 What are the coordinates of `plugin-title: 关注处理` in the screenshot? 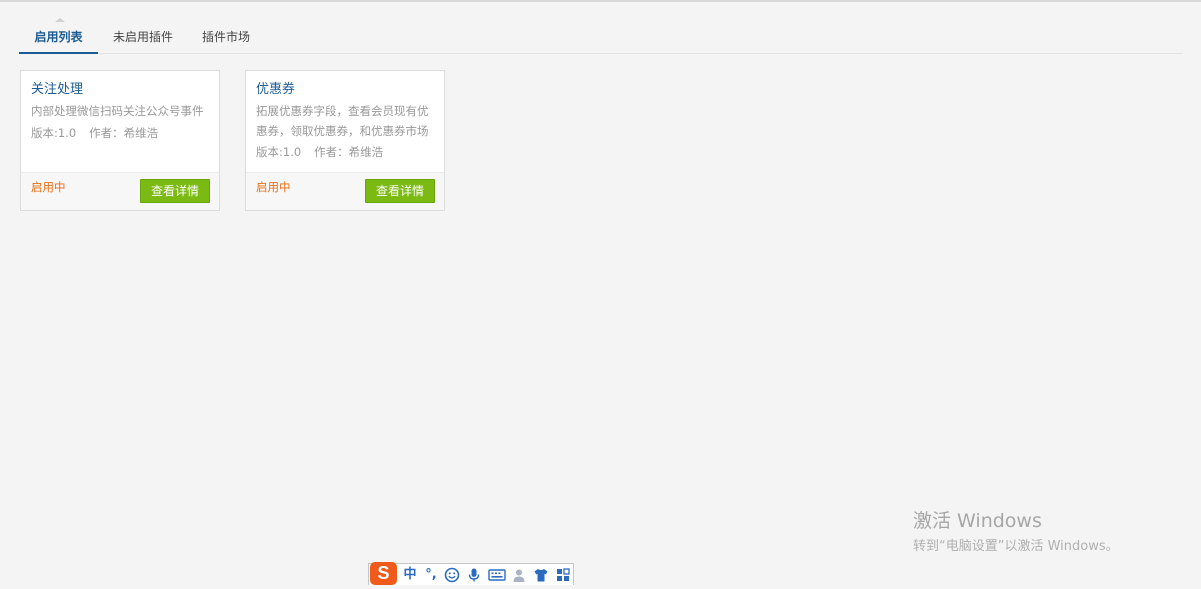 It's located at (57, 89).